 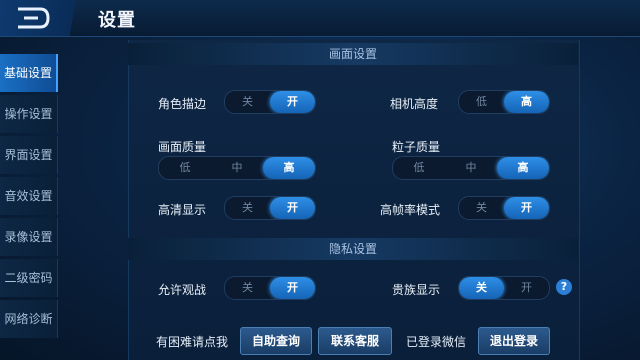 I want to click on contact-support-button: 联系客服, so click(x=355, y=341).